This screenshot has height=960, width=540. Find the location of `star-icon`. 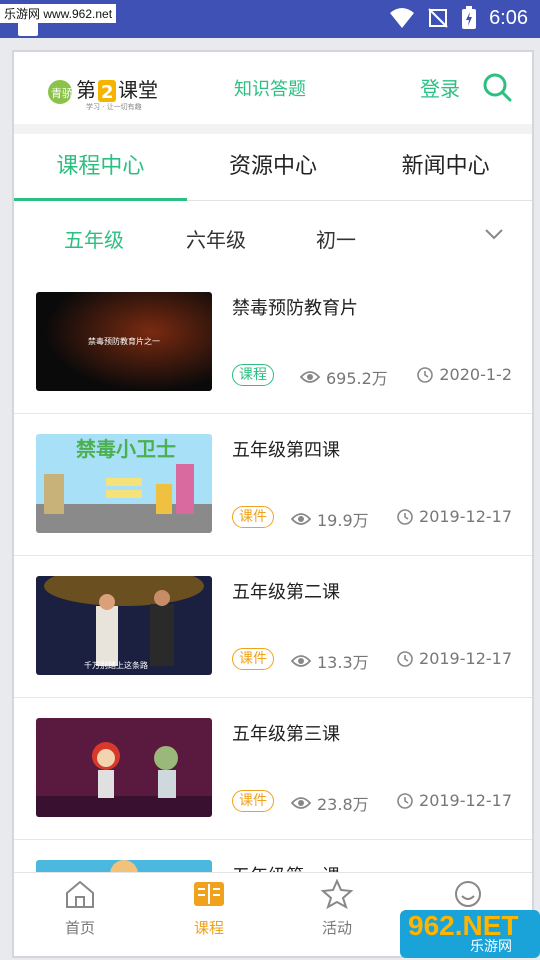

star-icon is located at coordinates (337, 894).